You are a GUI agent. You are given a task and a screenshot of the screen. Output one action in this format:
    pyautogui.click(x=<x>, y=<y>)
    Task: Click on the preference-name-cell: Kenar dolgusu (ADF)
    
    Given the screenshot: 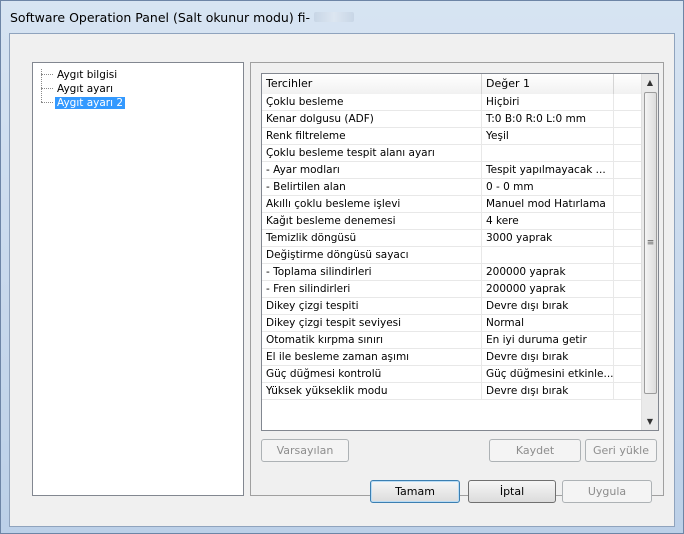 What is the action you would take?
    pyautogui.click(x=372, y=119)
    